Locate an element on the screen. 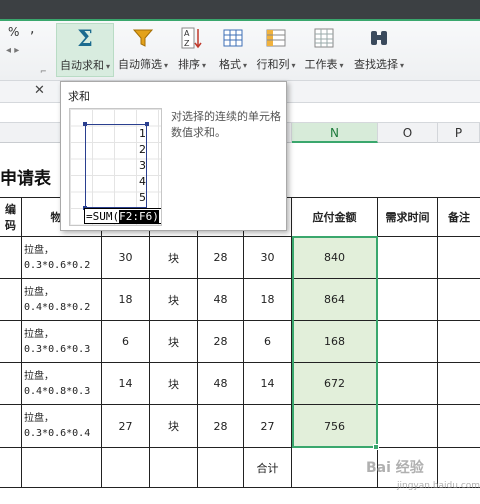 Image resolution: width=480 pixels, height=504 pixels. find-select-label: 查找选择 is located at coordinates (375, 64).